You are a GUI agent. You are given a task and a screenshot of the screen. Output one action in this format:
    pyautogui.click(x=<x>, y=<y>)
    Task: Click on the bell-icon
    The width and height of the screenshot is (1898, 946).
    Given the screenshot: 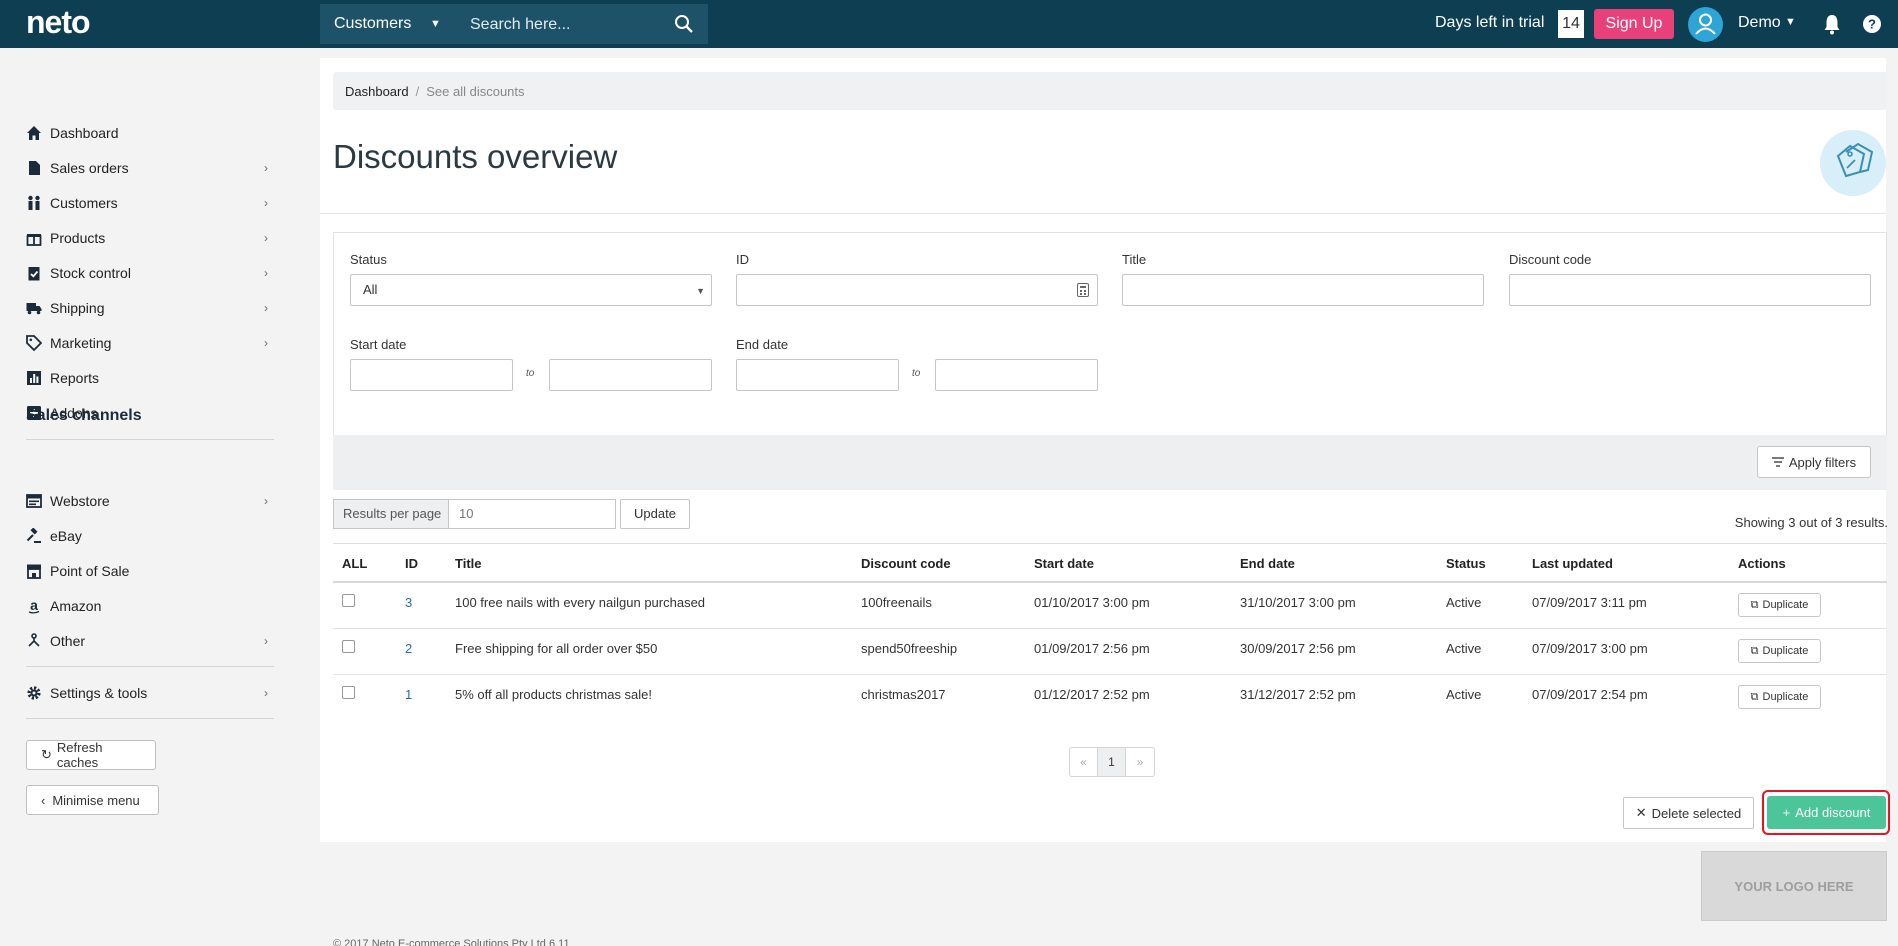 What is the action you would take?
    pyautogui.click(x=1832, y=24)
    